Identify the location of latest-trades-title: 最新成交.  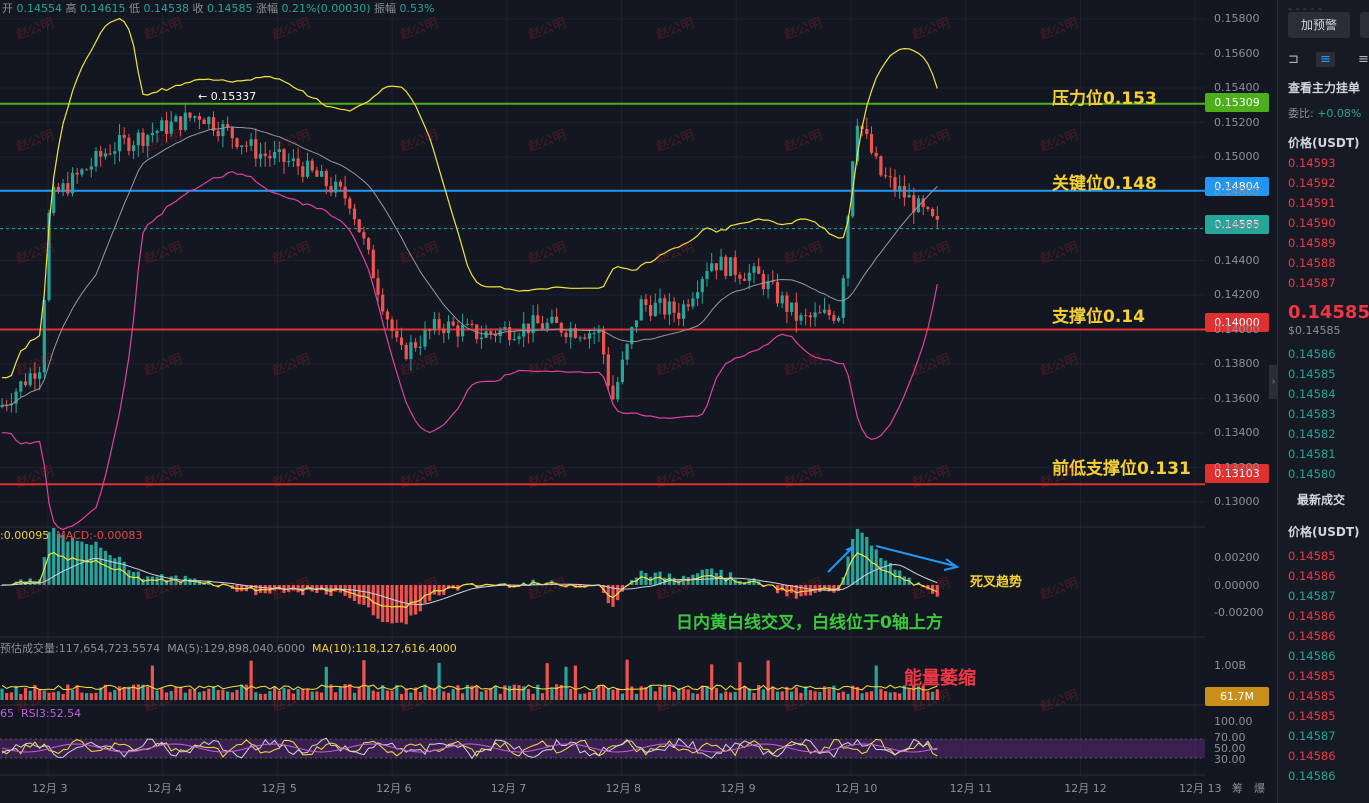
(1321, 499).